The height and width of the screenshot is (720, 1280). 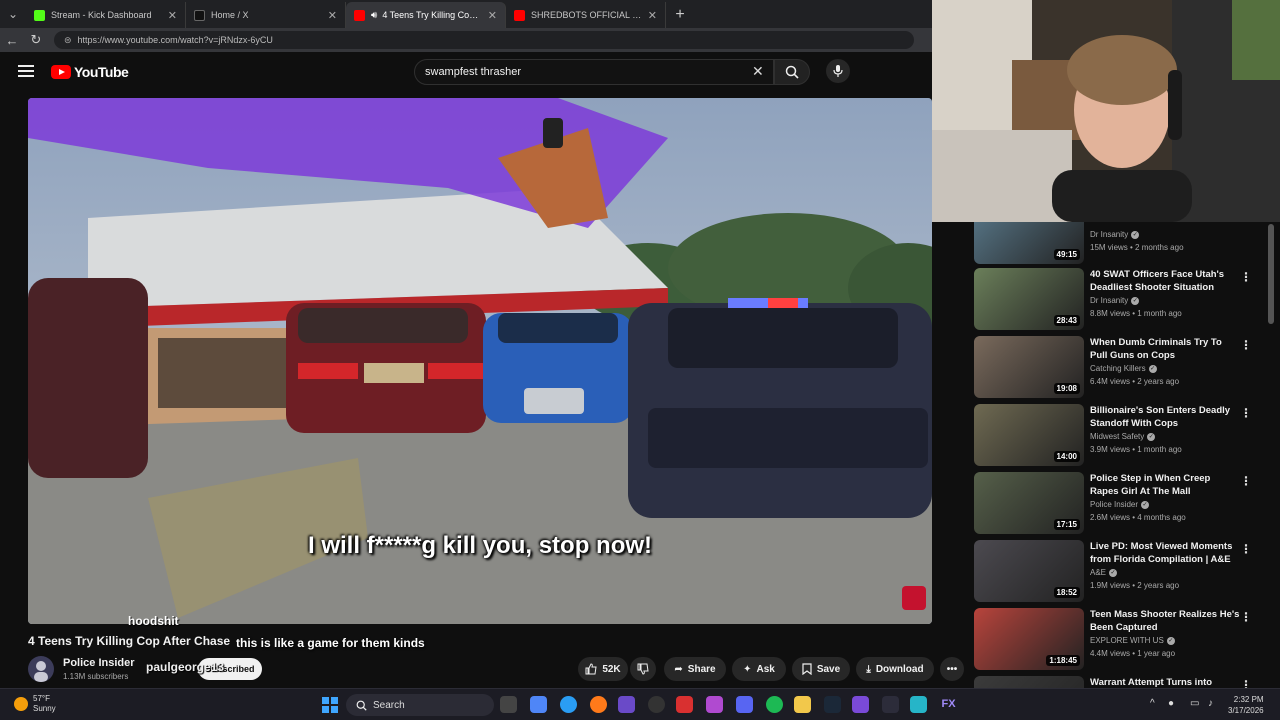 I want to click on tray-chevron-icon: ^, so click(x=1152, y=703).